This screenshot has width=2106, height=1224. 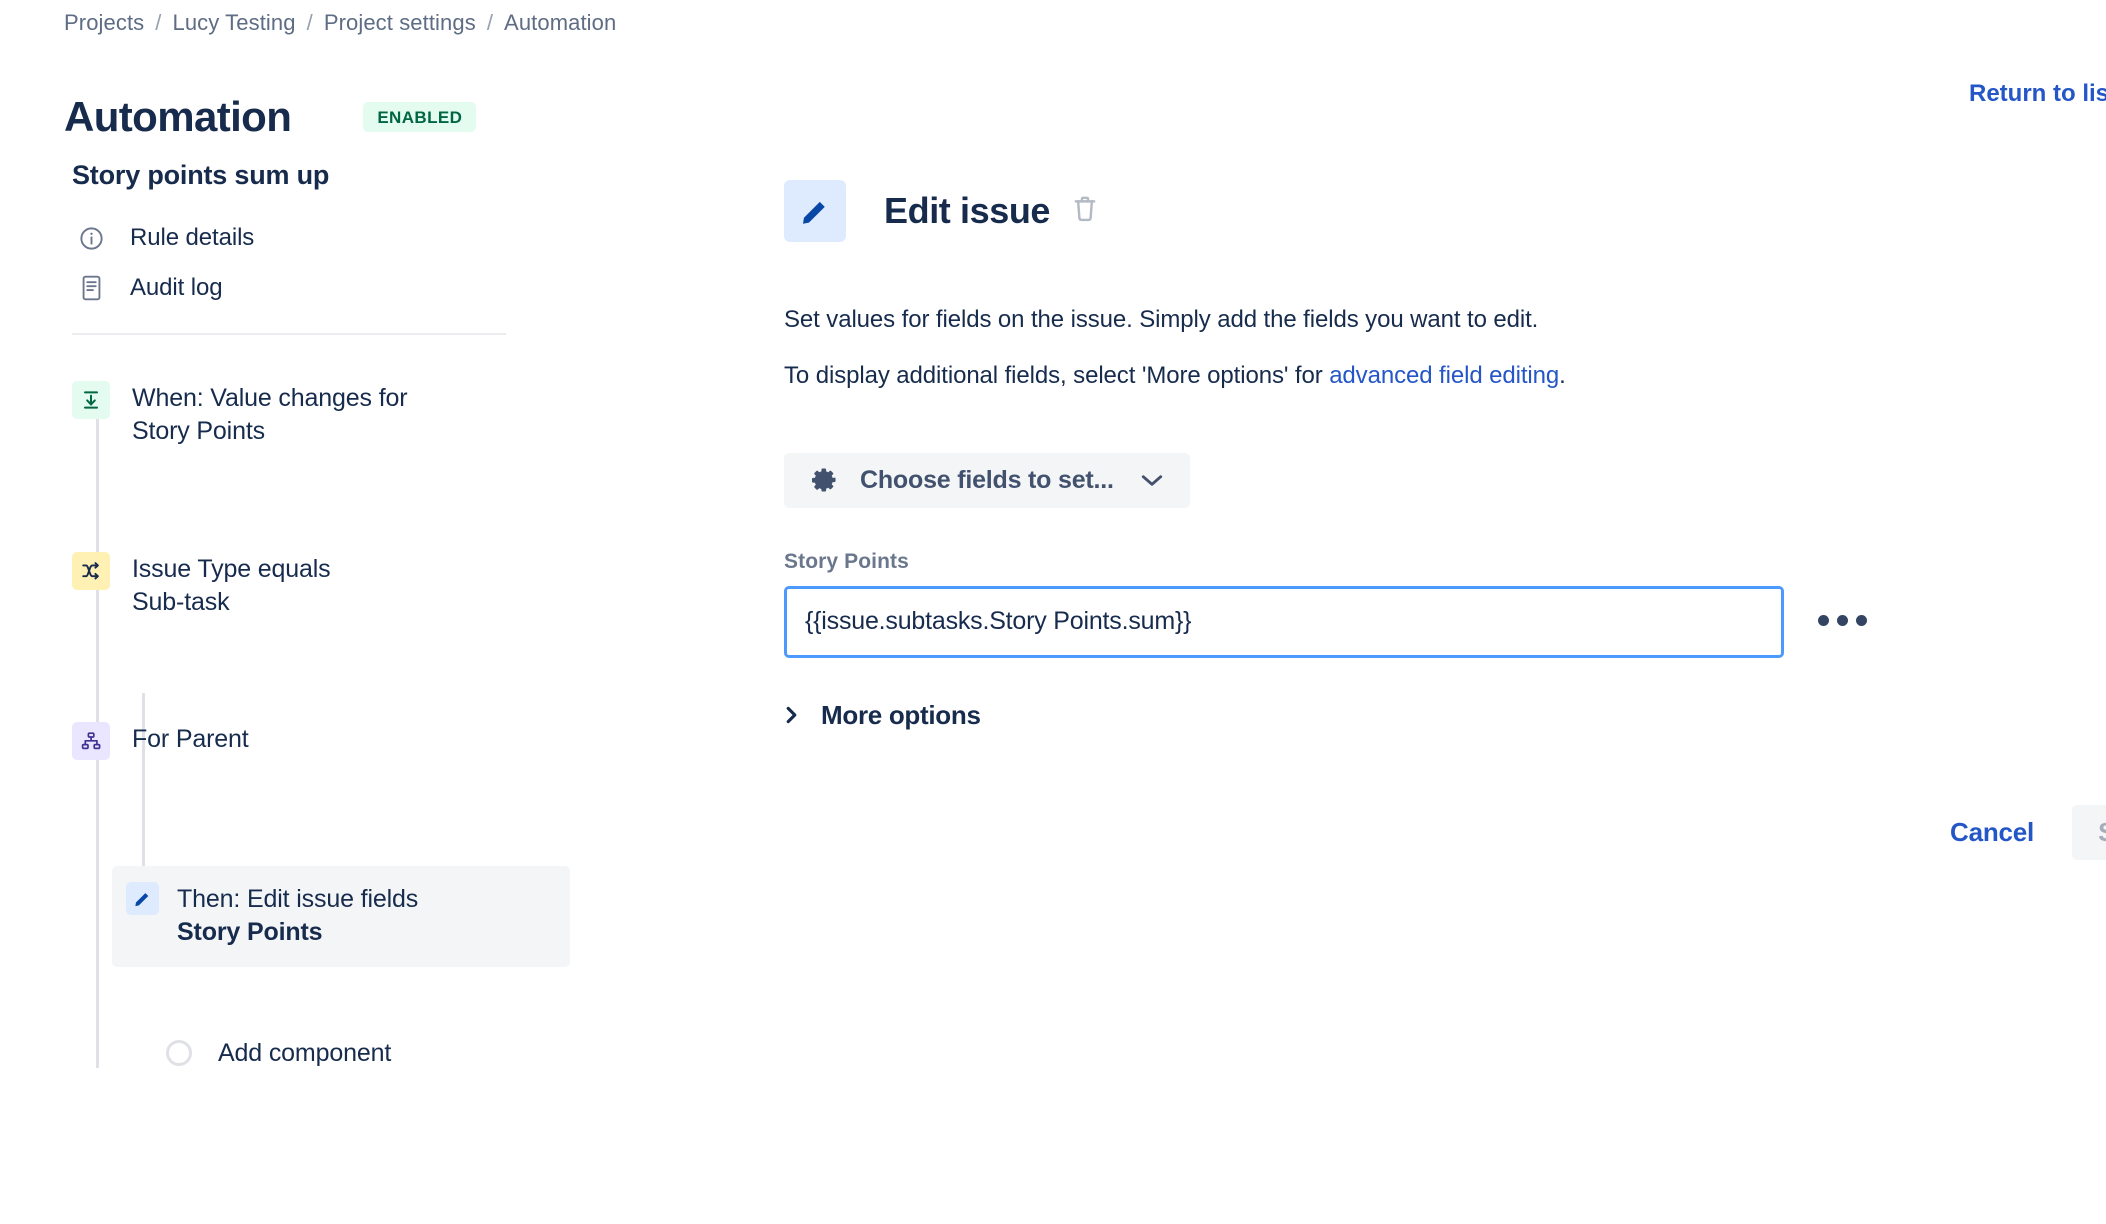 What do you see at coordinates (234, 23) in the screenshot?
I see `breadcrumb-item-project: Lucy Testing` at bounding box center [234, 23].